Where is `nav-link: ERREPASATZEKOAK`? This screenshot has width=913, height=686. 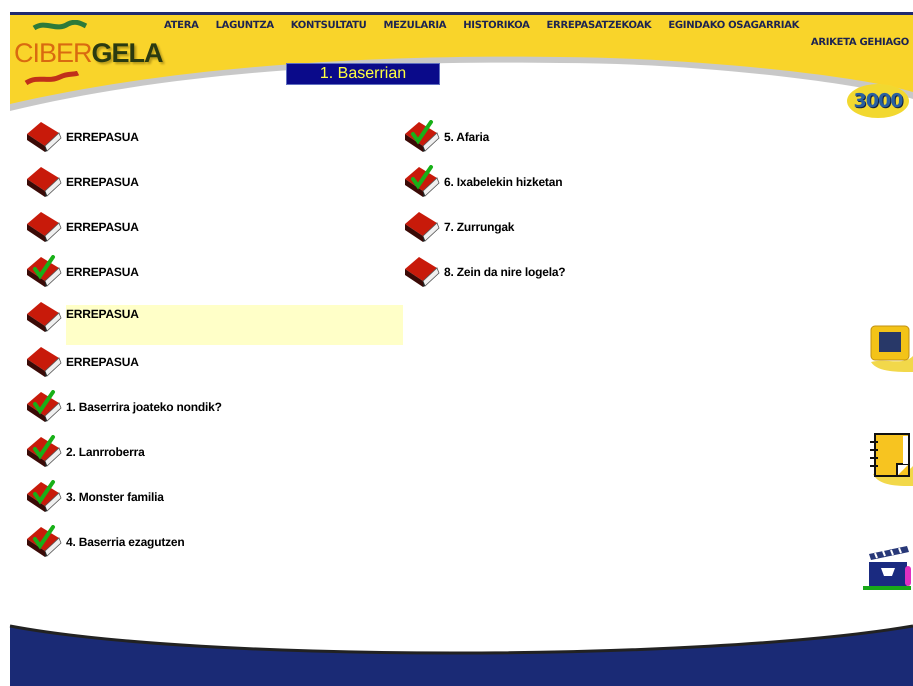 nav-link: ERREPASATZEKOAK is located at coordinates (599, 25).